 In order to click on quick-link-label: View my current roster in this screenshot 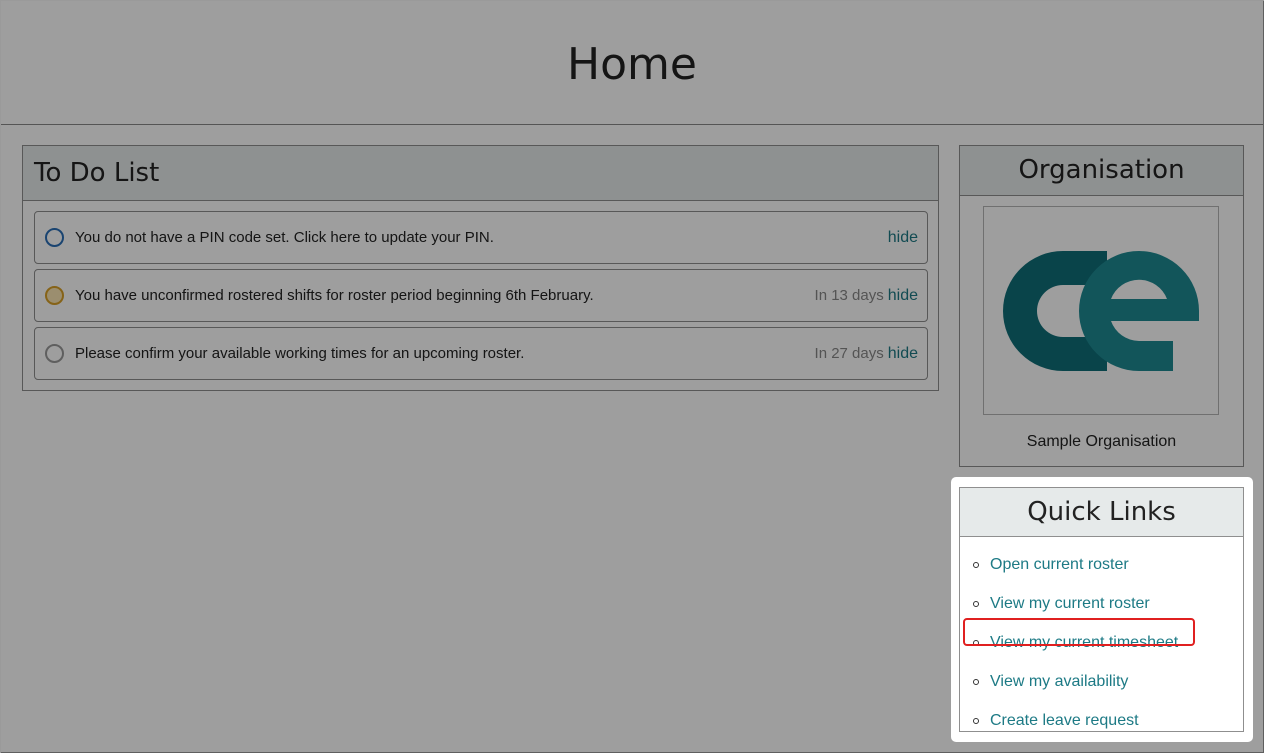, I will do `click(1070, 604)`.